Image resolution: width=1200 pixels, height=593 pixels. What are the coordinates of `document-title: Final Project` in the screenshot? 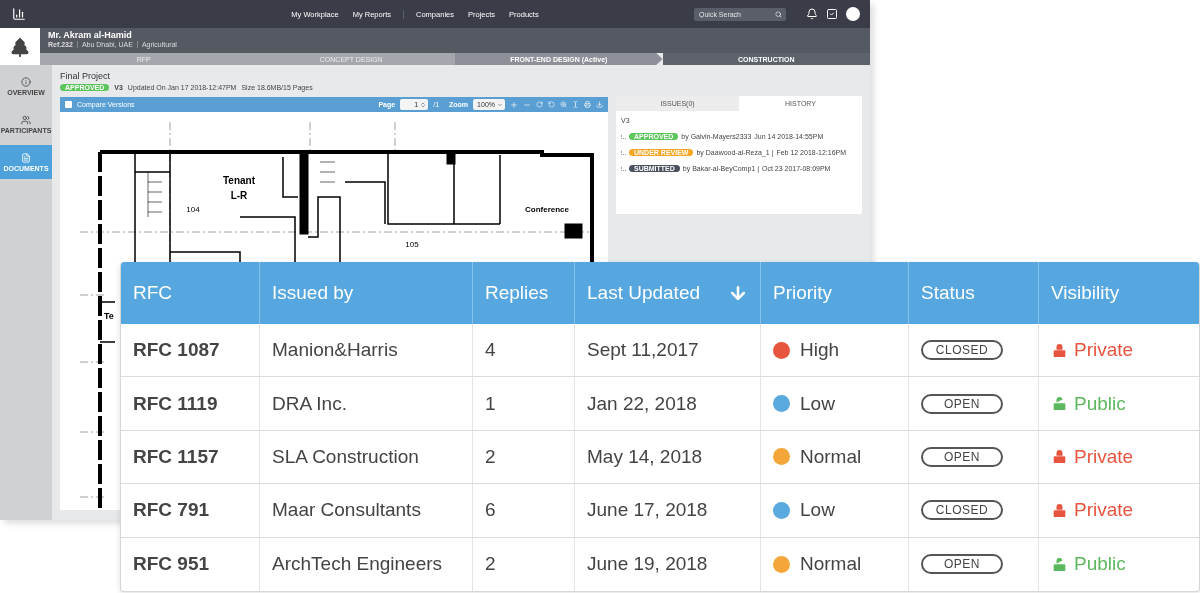 It's located at (86, 76).